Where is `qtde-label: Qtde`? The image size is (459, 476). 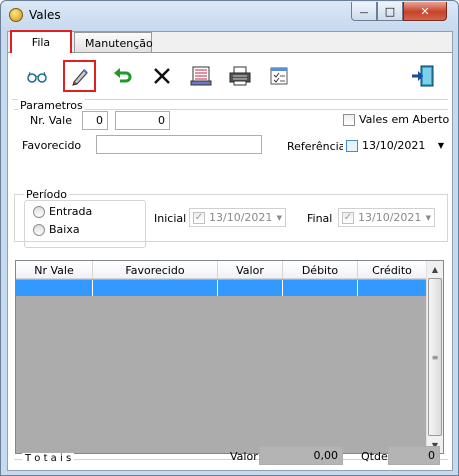
qtde-label: Qtde is located at coordinates (374, 456).